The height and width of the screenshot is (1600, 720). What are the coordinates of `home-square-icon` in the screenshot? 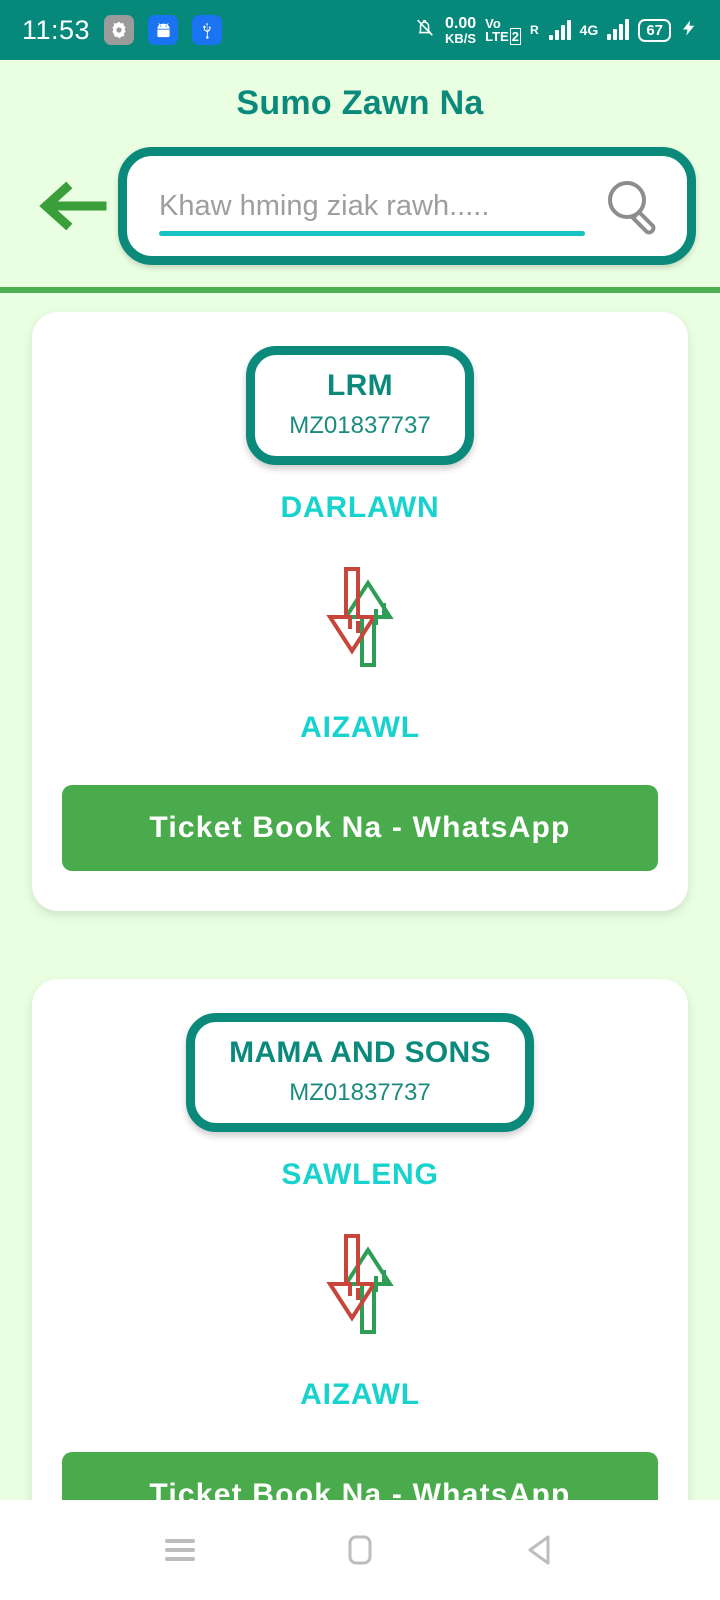 It's located at (360, 1550).